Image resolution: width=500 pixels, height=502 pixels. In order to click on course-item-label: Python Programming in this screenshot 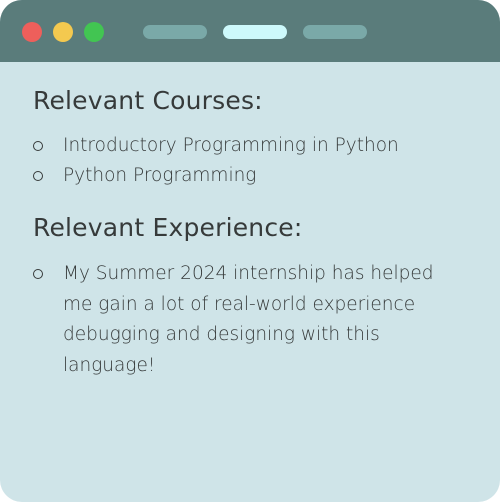, I will do `click(160, 175)`.